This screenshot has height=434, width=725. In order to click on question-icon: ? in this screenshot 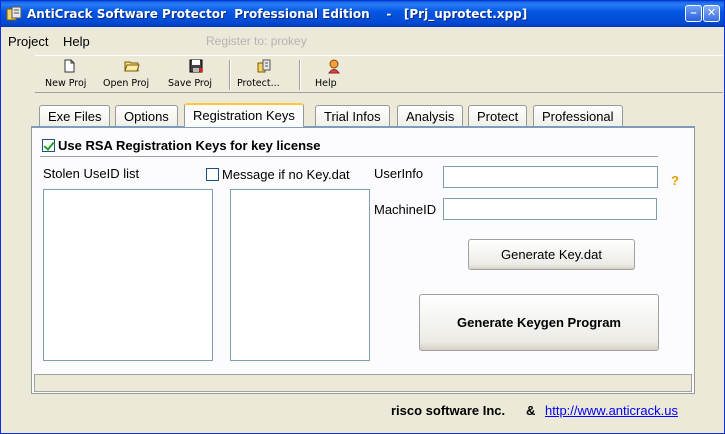, I will do `click(675, 181)`.